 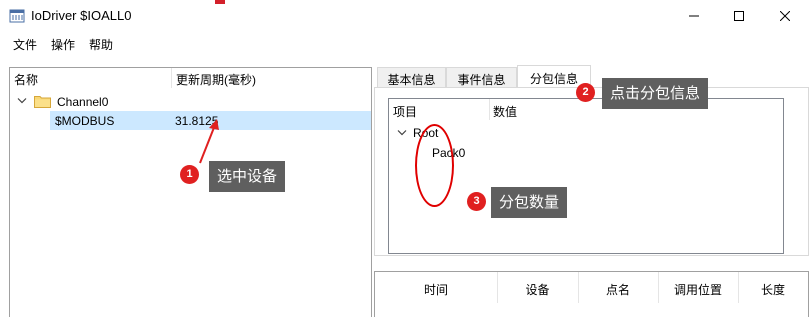 I want to click on close-icon, so click(x=785, y=16).